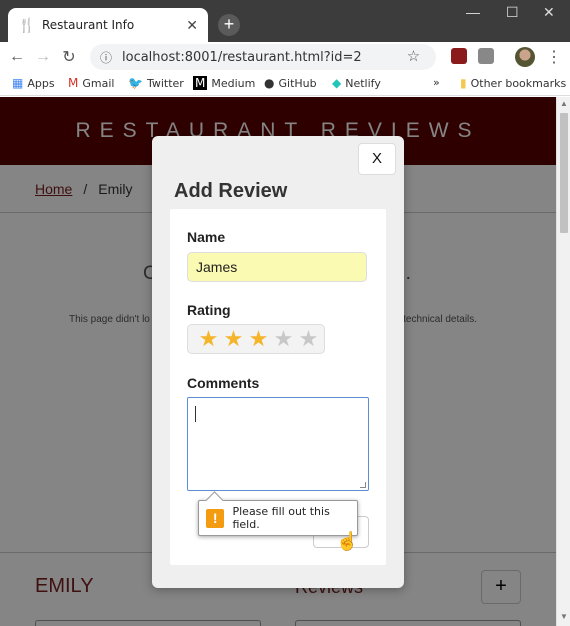  Describe the element at coordinates (297, 83) in the screenshot. I see `bookmark-label: GitHub` at that location.